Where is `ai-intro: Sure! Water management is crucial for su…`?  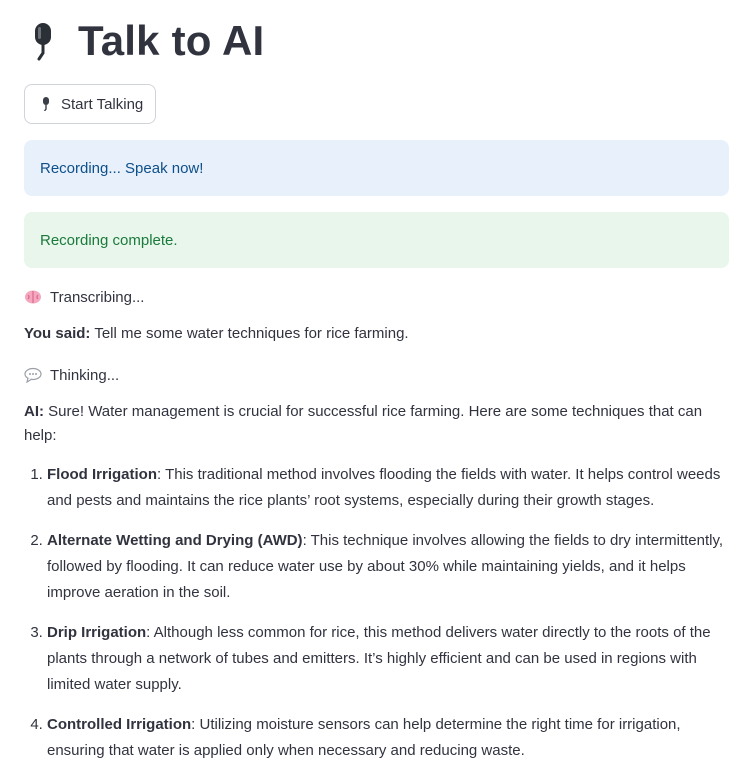 ai-intro: Sure! Water management is crucial for su… is located at coordinates (363, 423).